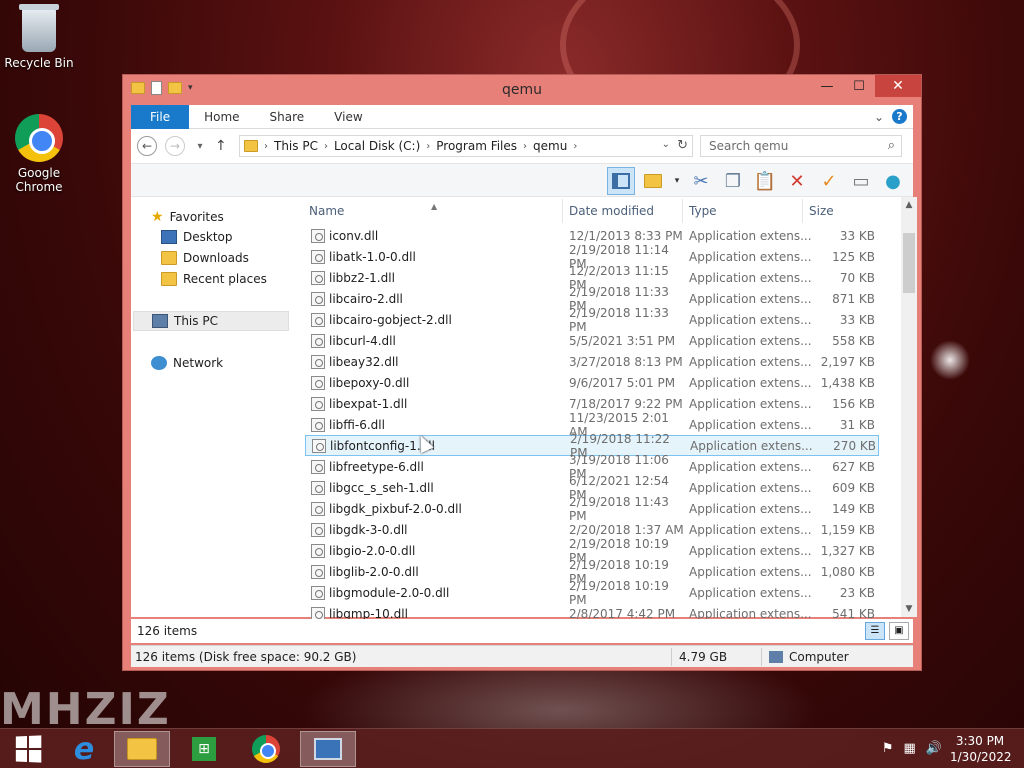 This screenshot has width=1024, height=768. I want to click on nav-item-label: This PC, so click(196, 321).